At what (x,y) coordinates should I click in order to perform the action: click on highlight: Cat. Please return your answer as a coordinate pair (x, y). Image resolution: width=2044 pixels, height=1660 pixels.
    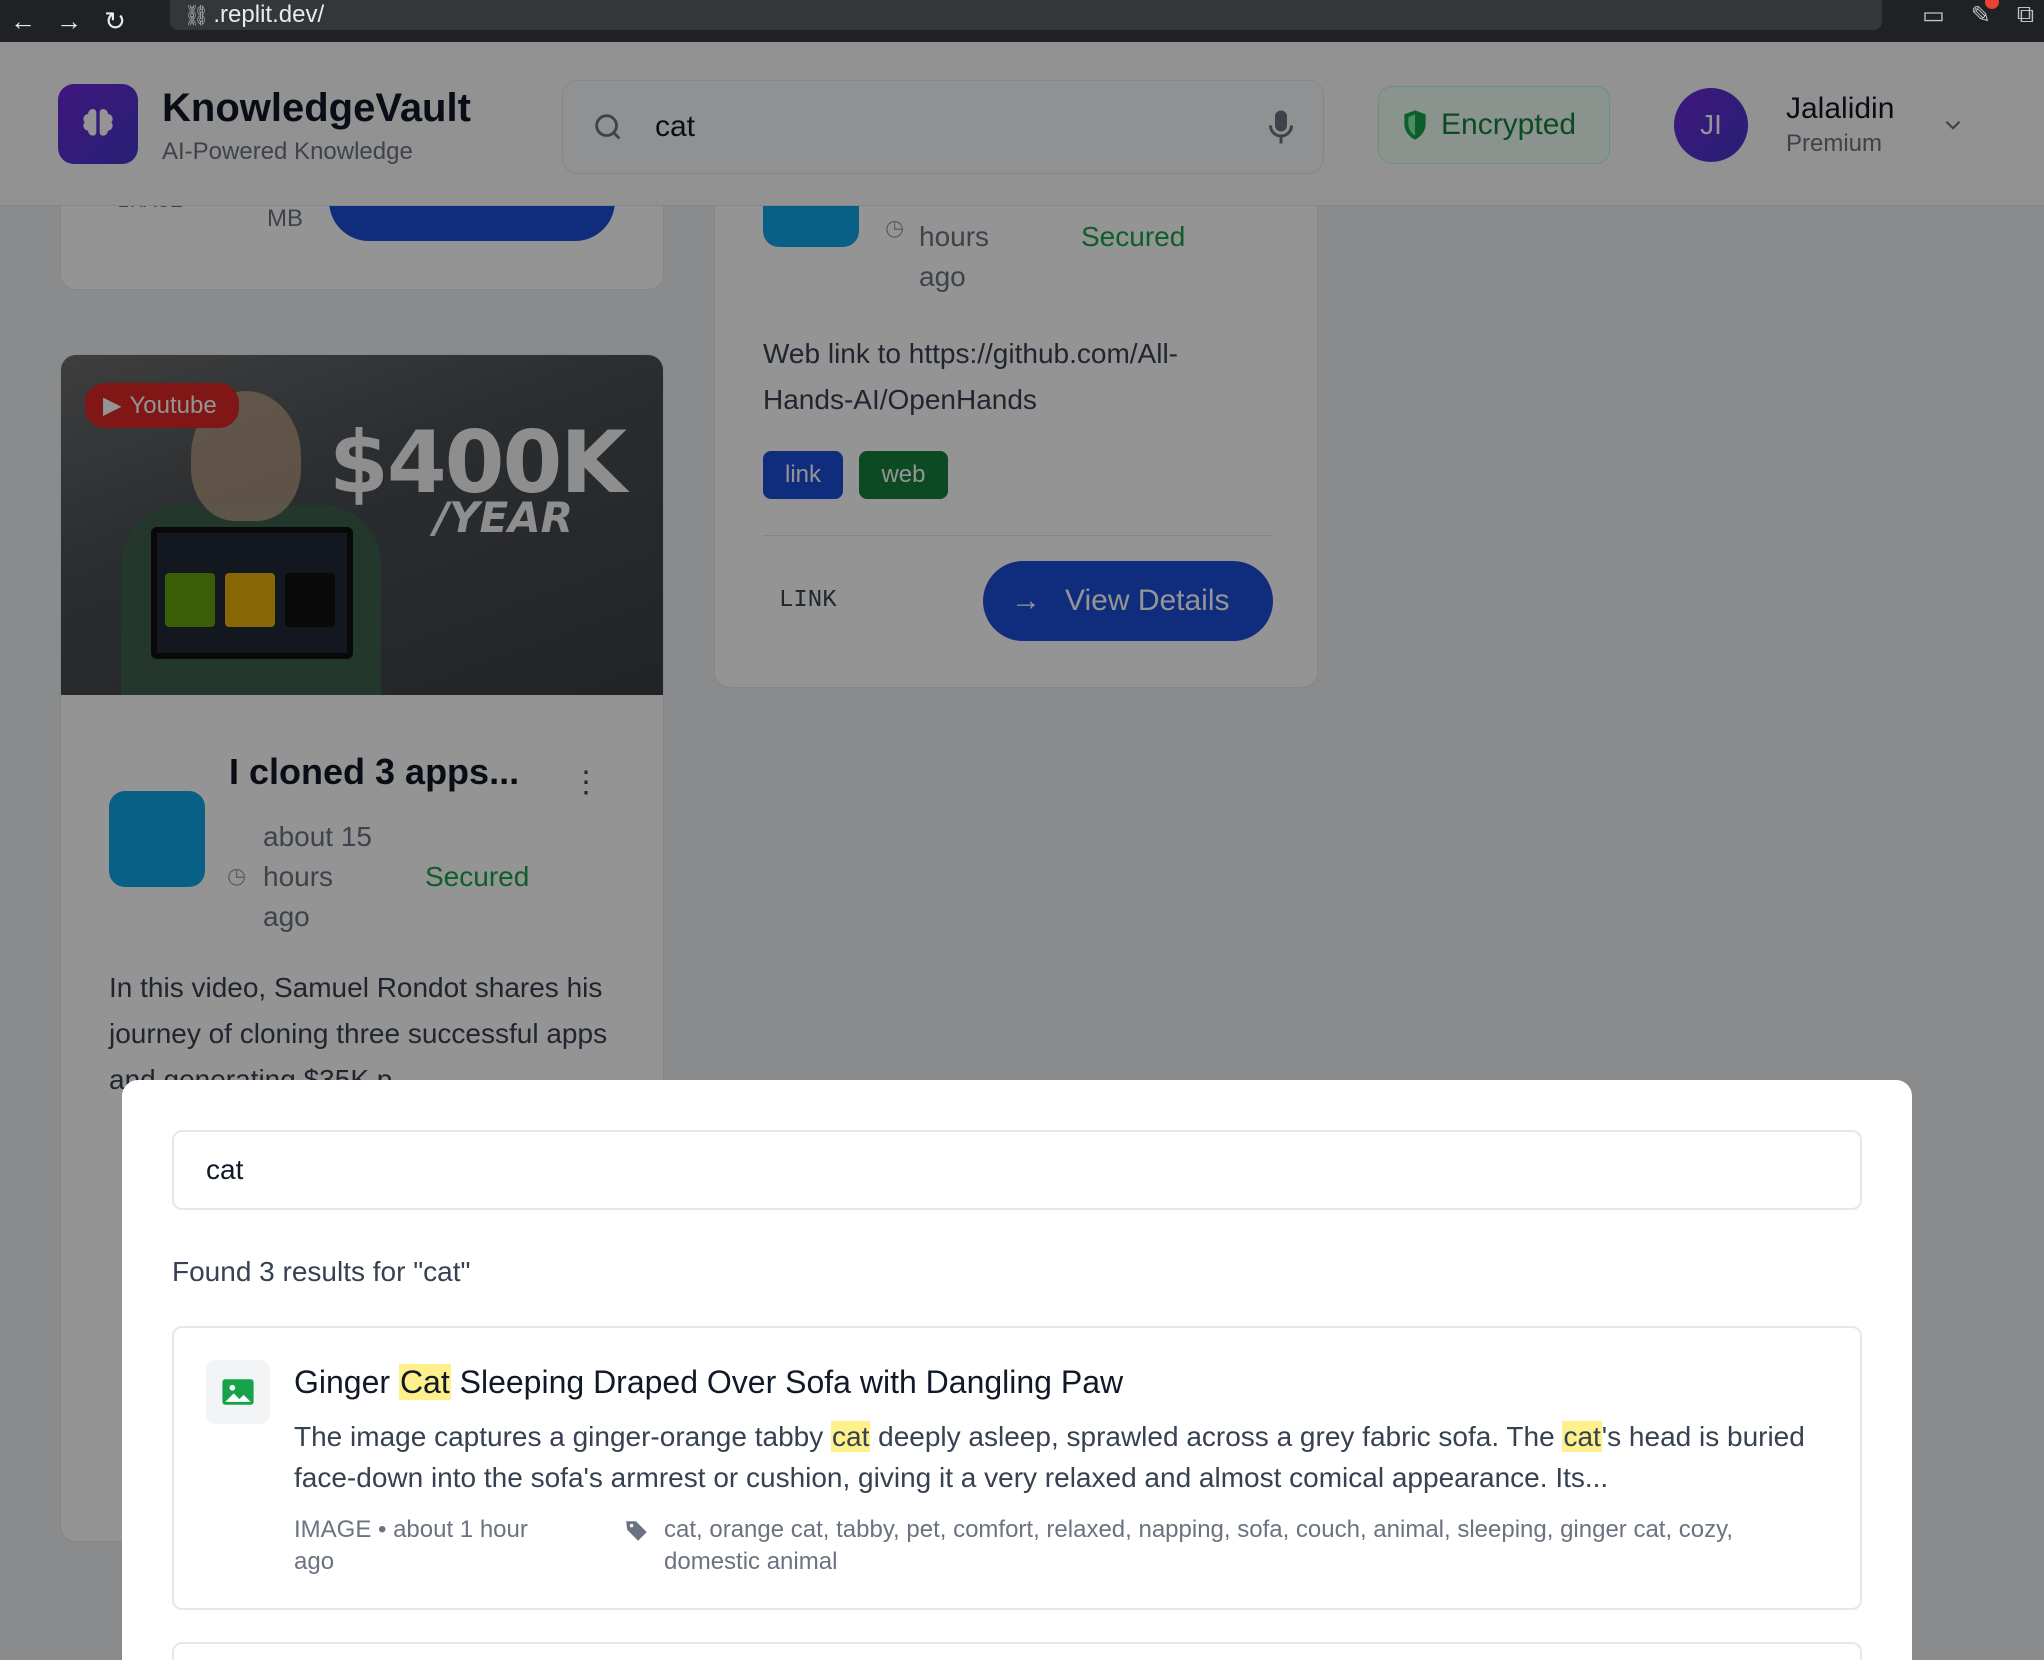
    Looking at the image, I should click on (424, 1382).